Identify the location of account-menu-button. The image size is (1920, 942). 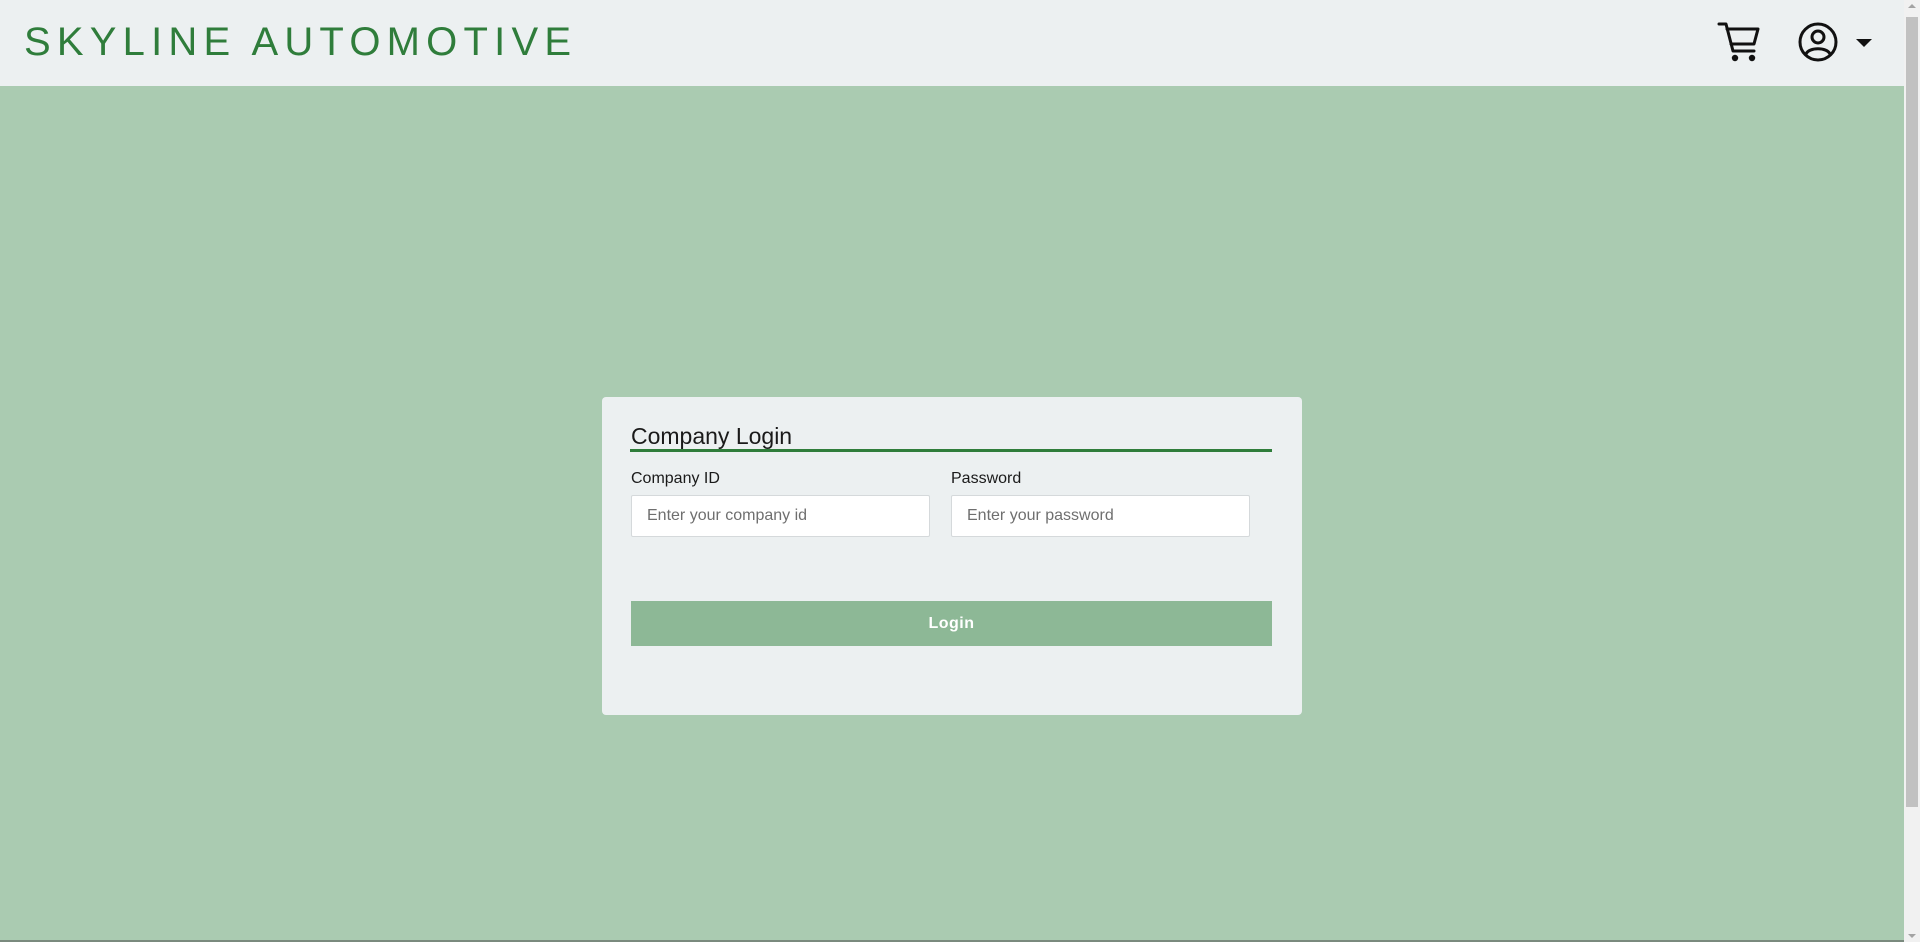
(1836, 42).